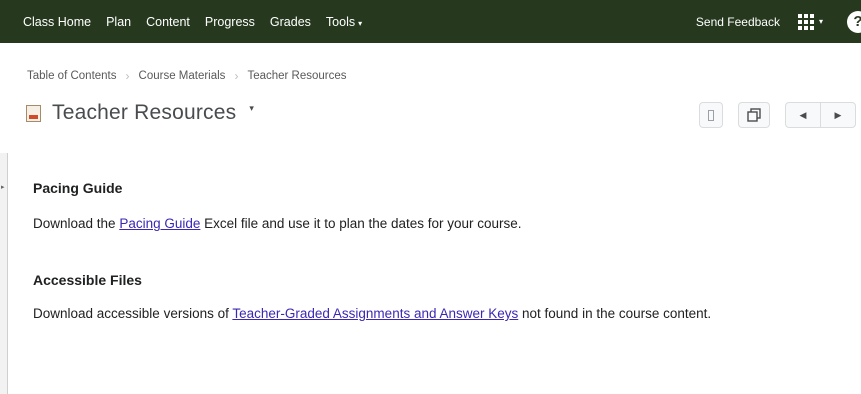 The height and width of the screenshot is (394, 861). I want to click on bookmark-button, so click(711, 115).